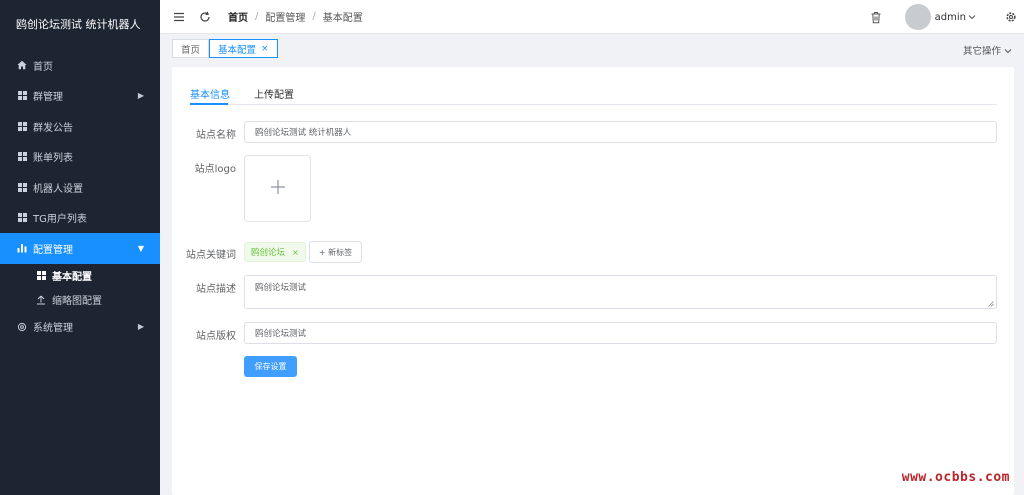 This screenshot has height=495, width=1024. What do you see at coordinates (80, 96) in the screenshot?
I see `sidebar-item-group-management: 群管理 ▶` at bounding box center [80, 96].